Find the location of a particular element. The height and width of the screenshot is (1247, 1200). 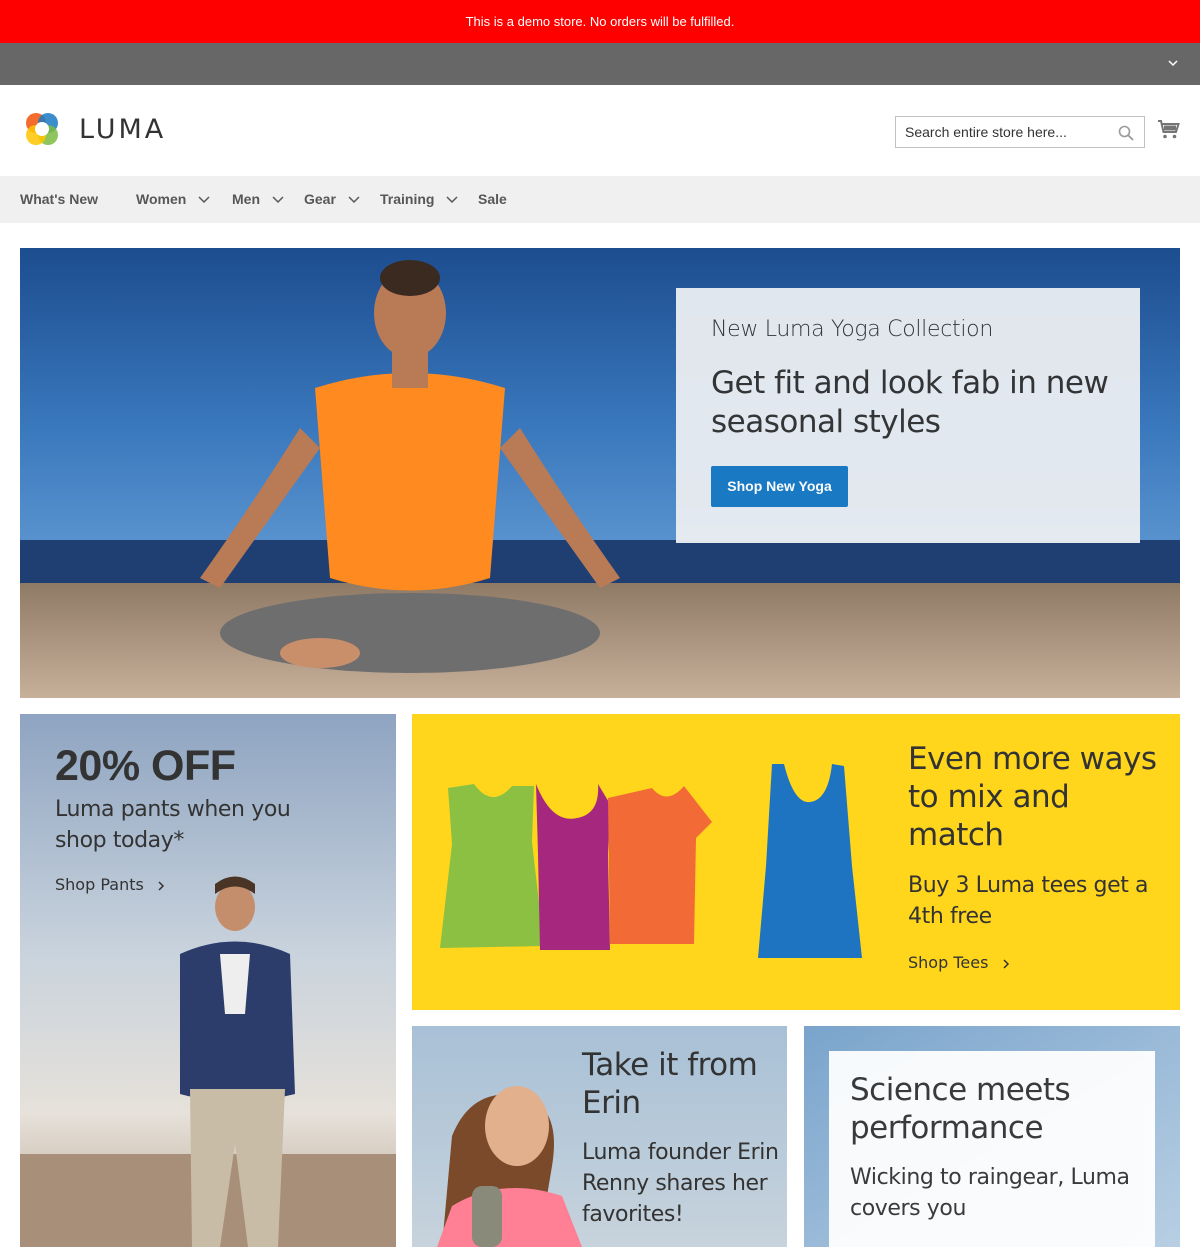

logo-text: LUMA is located at coordinates (123, 129).